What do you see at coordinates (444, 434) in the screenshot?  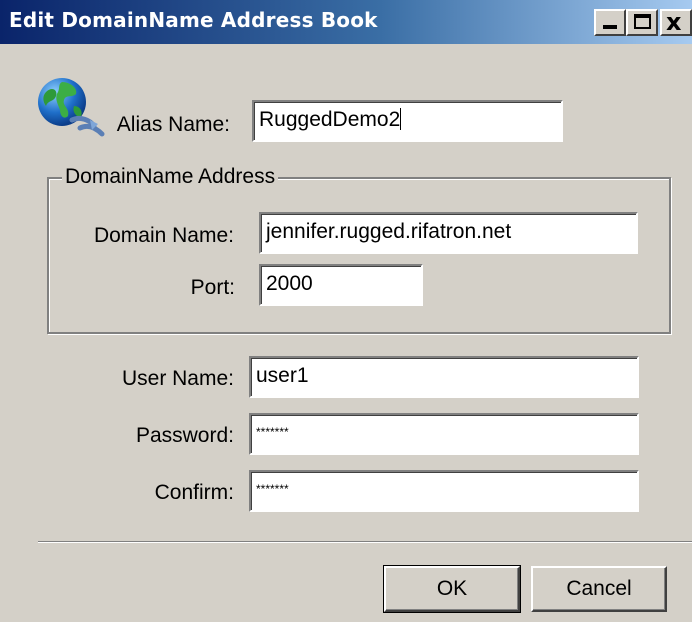 I see `password-input: *******` at bounding box center [444, 434].